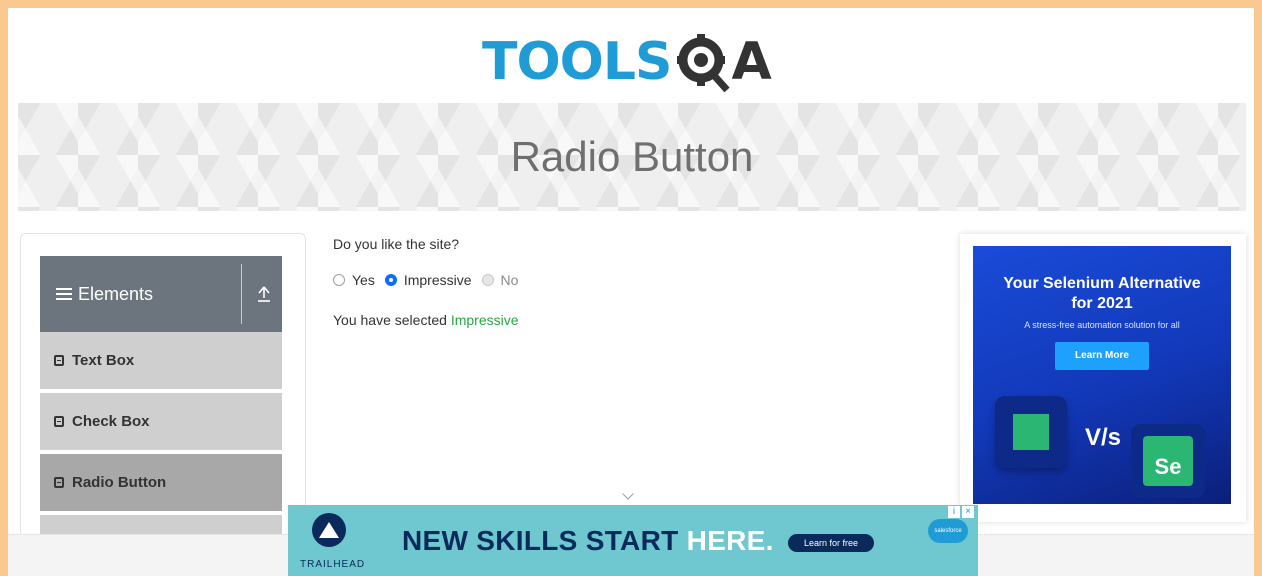 The height and width of the screenshot is (576, 1262). Describe the element at coordinates (1102, 294) in the screenshot. I see `ad-headline: Your Selenium Alternative for 2021` at that location.